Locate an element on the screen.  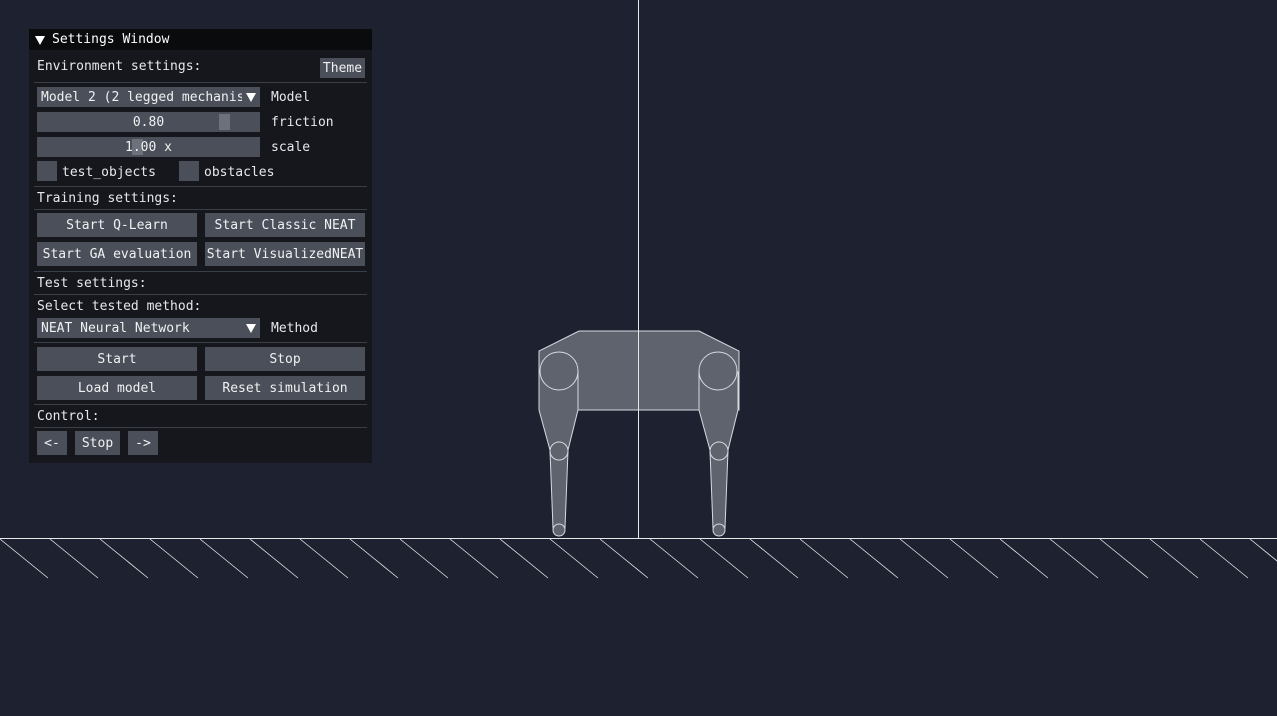
scale-value: 1.00 x is located at coordinates (148, 147).